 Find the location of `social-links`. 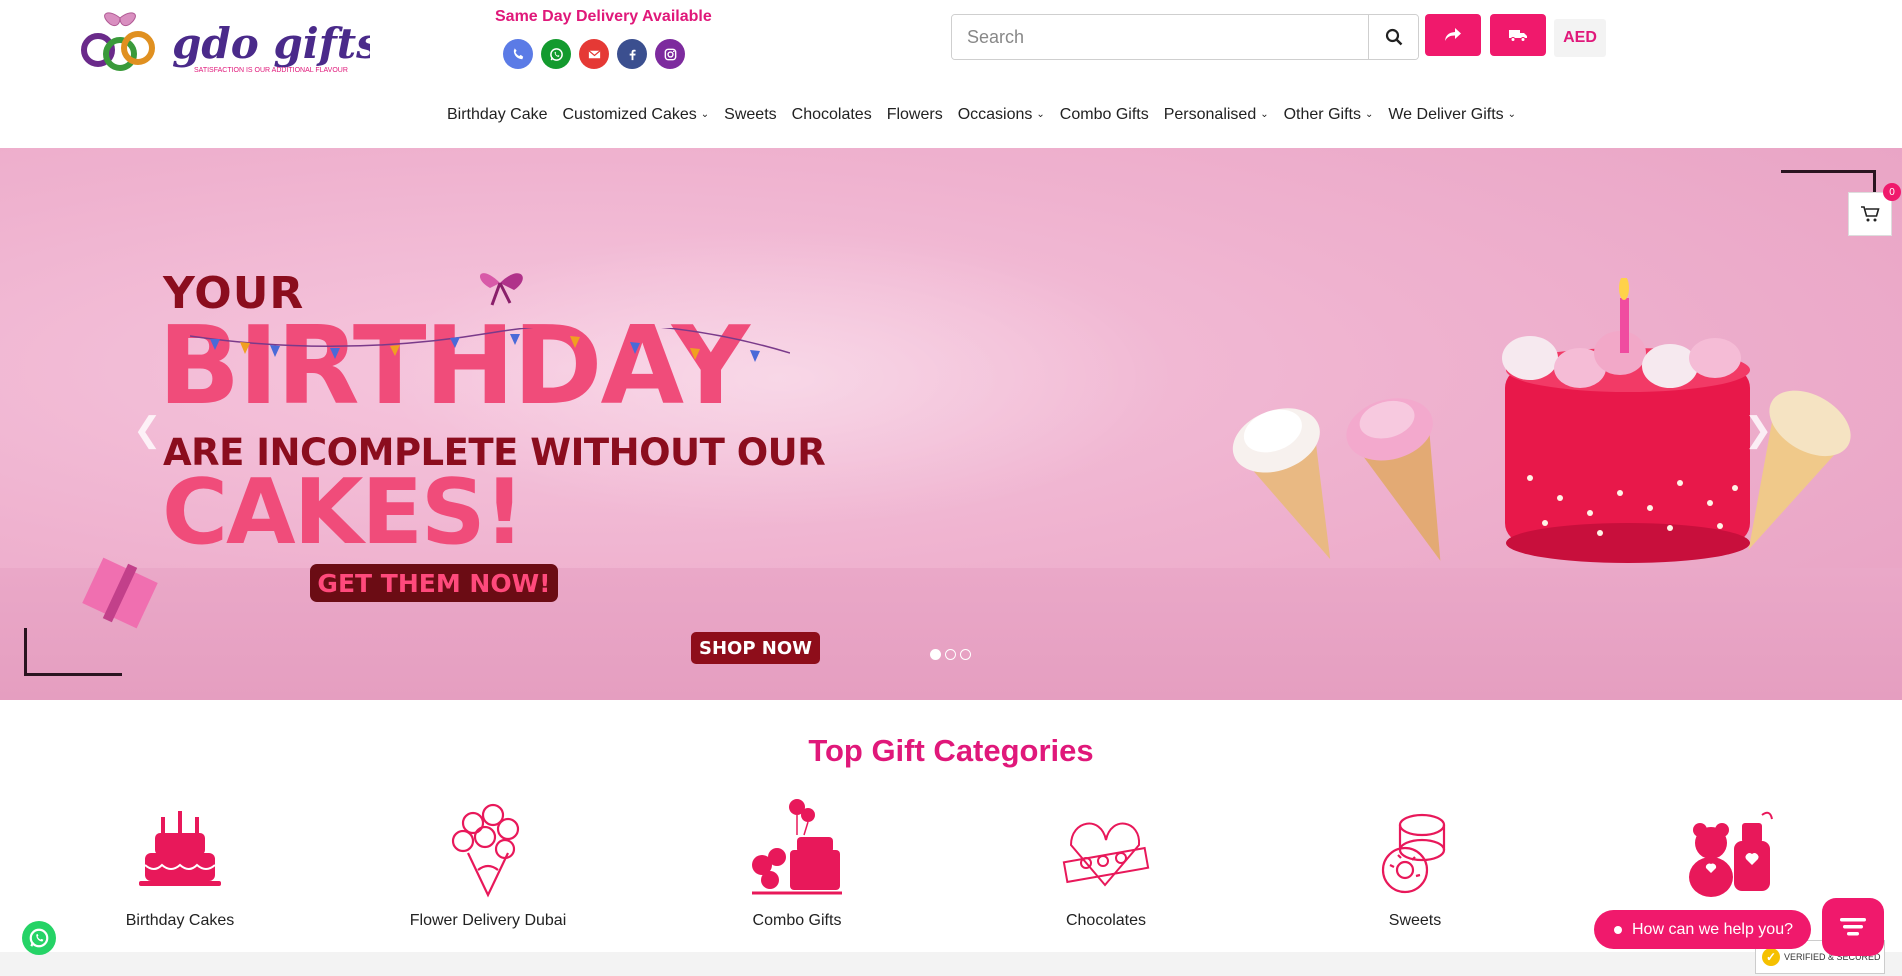

social-links is located at coordinates (594, 54).